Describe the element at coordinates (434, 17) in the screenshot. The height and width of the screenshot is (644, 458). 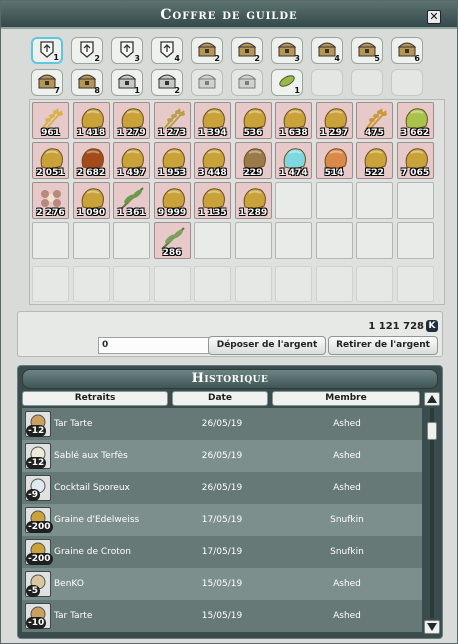
I see `close-button: ✕` at that location.